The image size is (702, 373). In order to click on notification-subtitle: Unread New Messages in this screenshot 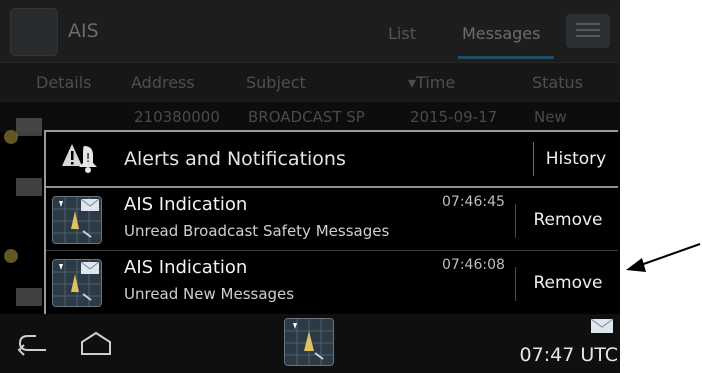, I will do `click(209, 294)`.